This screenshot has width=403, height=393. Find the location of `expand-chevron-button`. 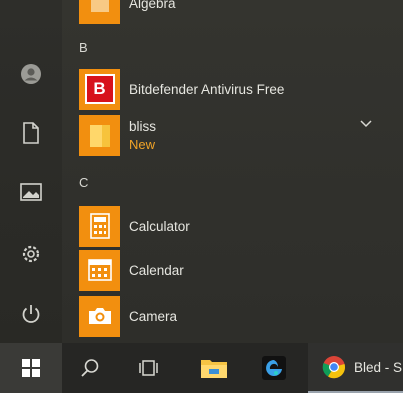

expand-chevron-button is located at coordinates (366, 125).